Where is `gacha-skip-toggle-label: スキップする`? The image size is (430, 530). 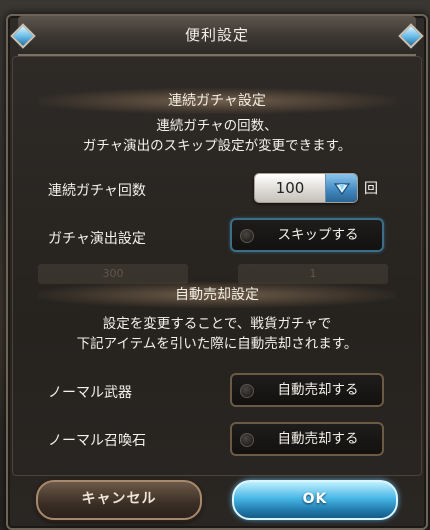 gacha-skip-toggle-label: スキップする is located at coordinates (318, 235).